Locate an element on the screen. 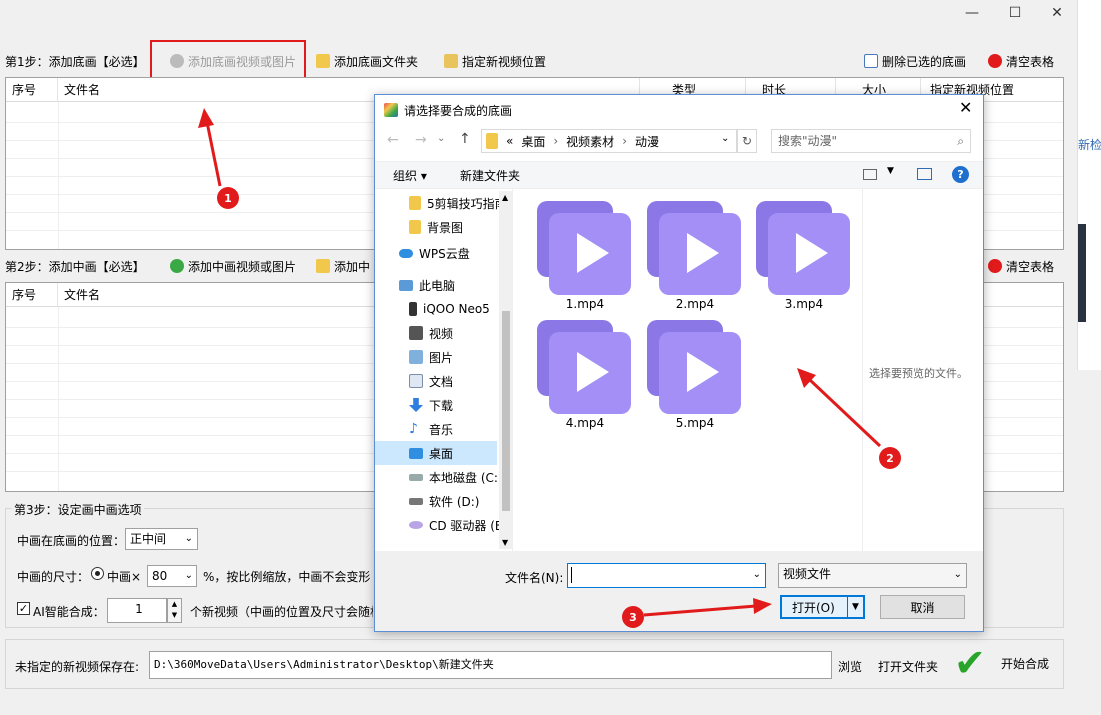 The height and width of the screenshot is (715, 1101). annotation-badge-1: 1 is located at coordinates (228, 198).